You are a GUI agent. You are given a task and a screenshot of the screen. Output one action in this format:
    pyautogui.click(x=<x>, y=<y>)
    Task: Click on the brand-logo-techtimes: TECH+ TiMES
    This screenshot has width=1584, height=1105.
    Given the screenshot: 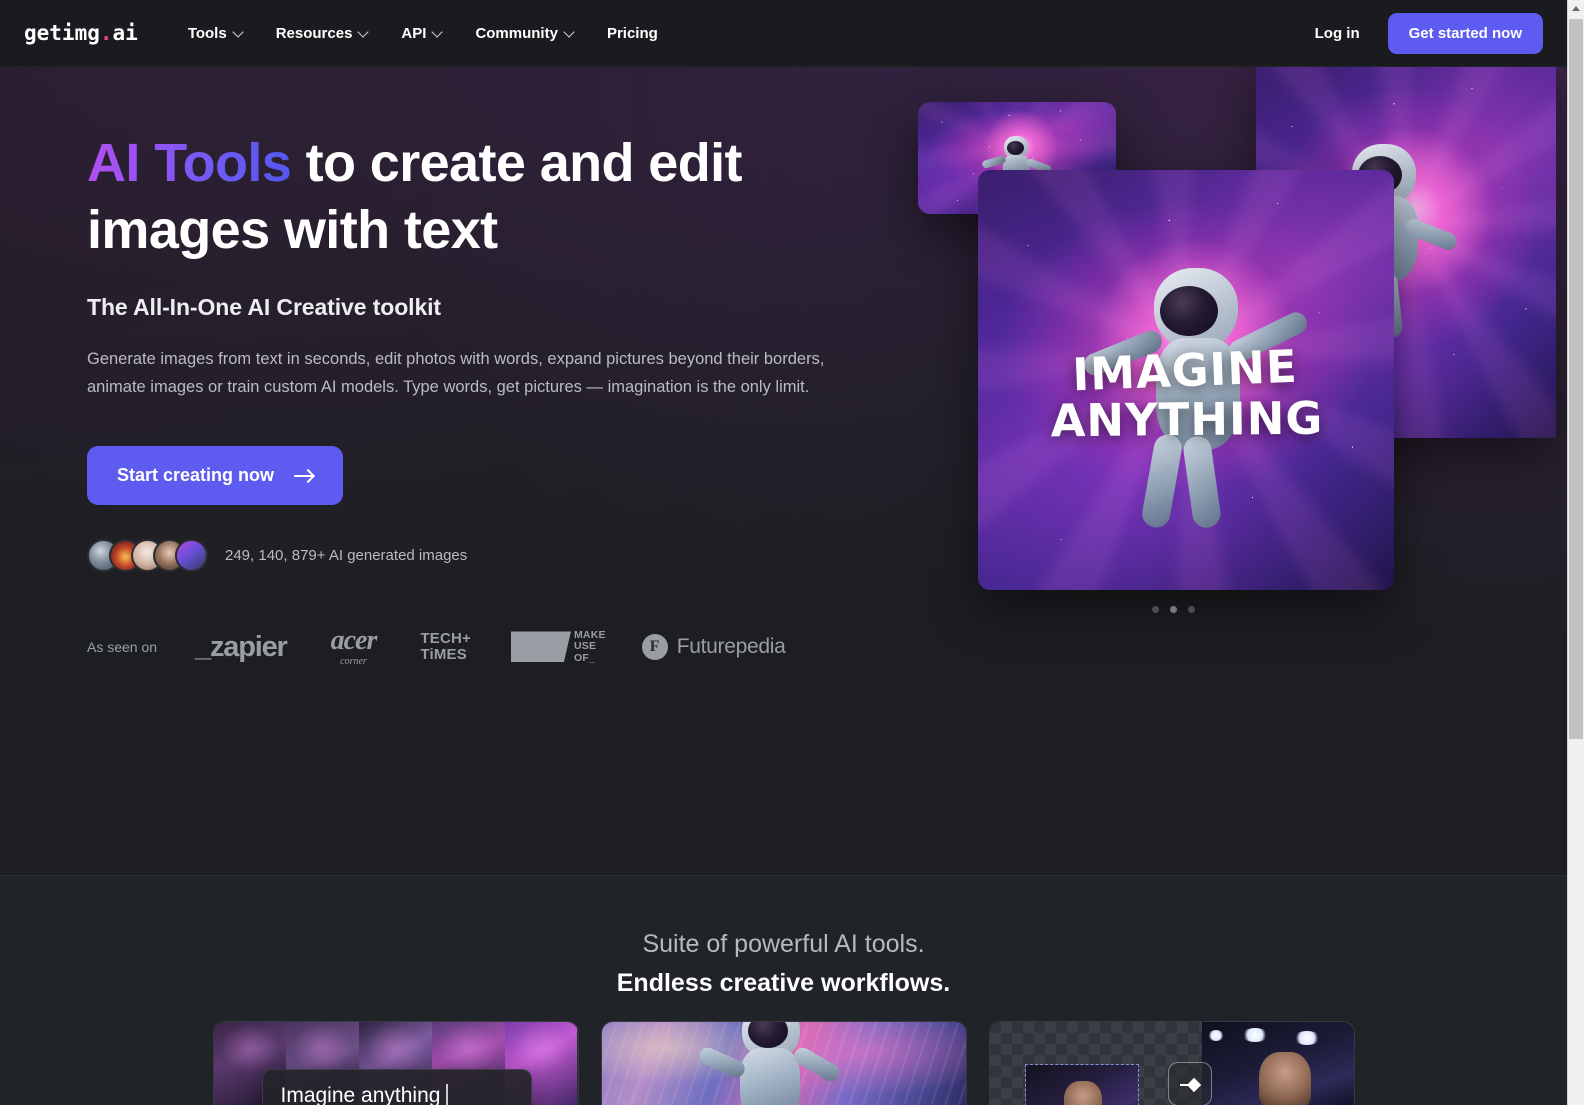 What is the action you would take?
    pyautogui.click(x=445, y=647)
    